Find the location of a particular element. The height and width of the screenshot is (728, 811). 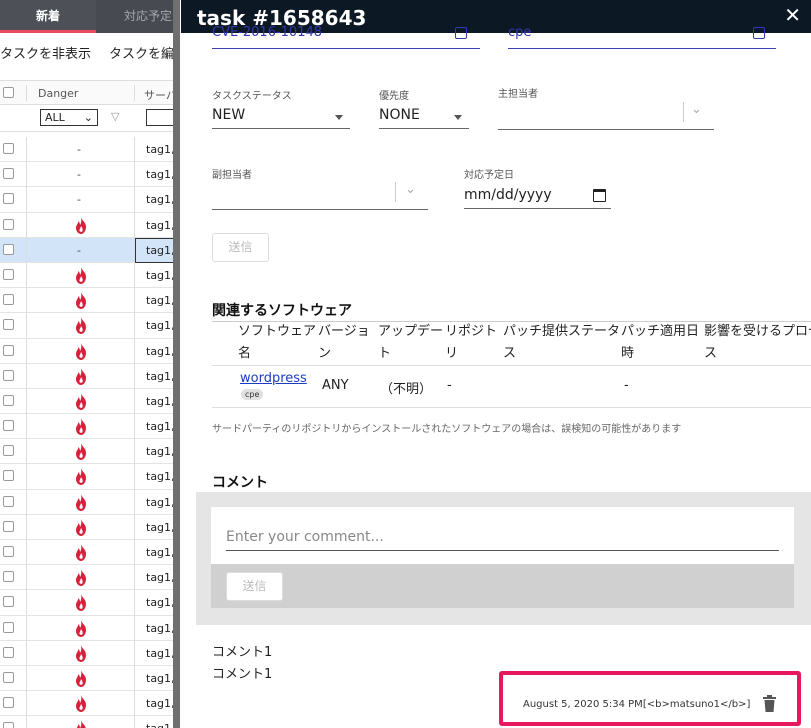

due-date-input: mm/dd/yyyy is located at coordinates (508, 195).